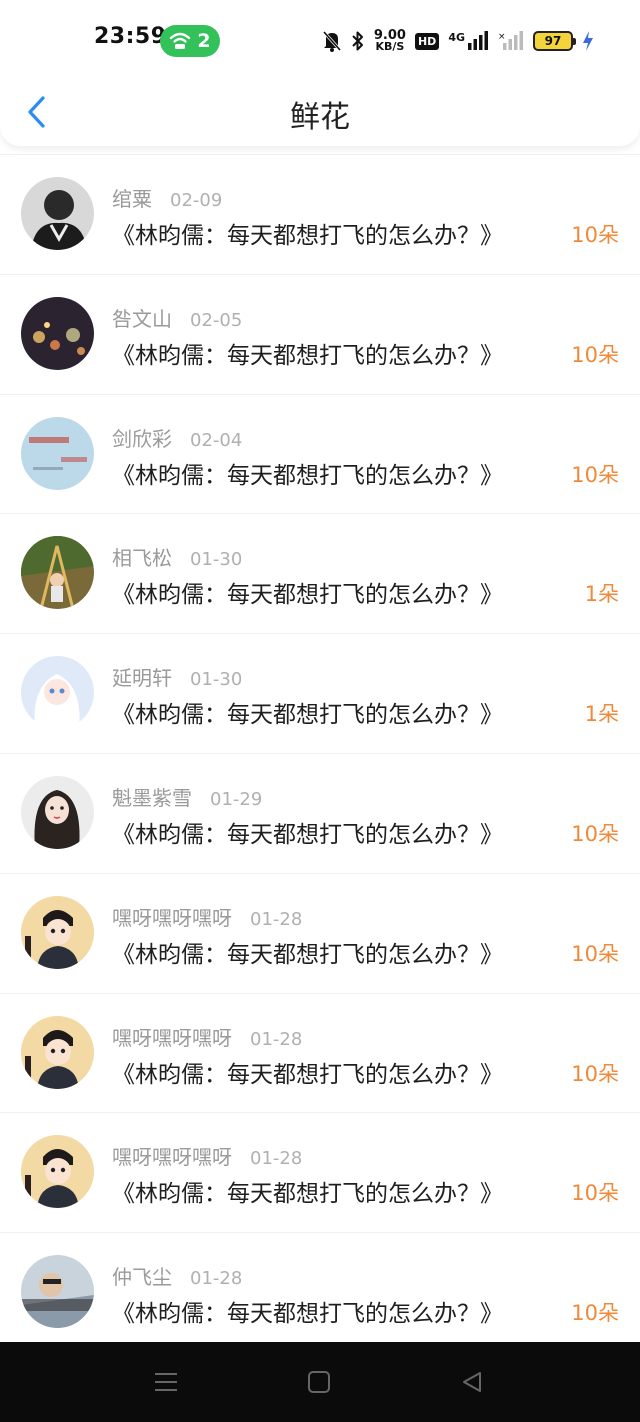 Image resolution: width=640 pixels, height=1422 pixels. I want to click on list-item: 相飞松 01-30 《林昀儒：每天都想打飞的怎么办？》 1朵, so click(320, 573).